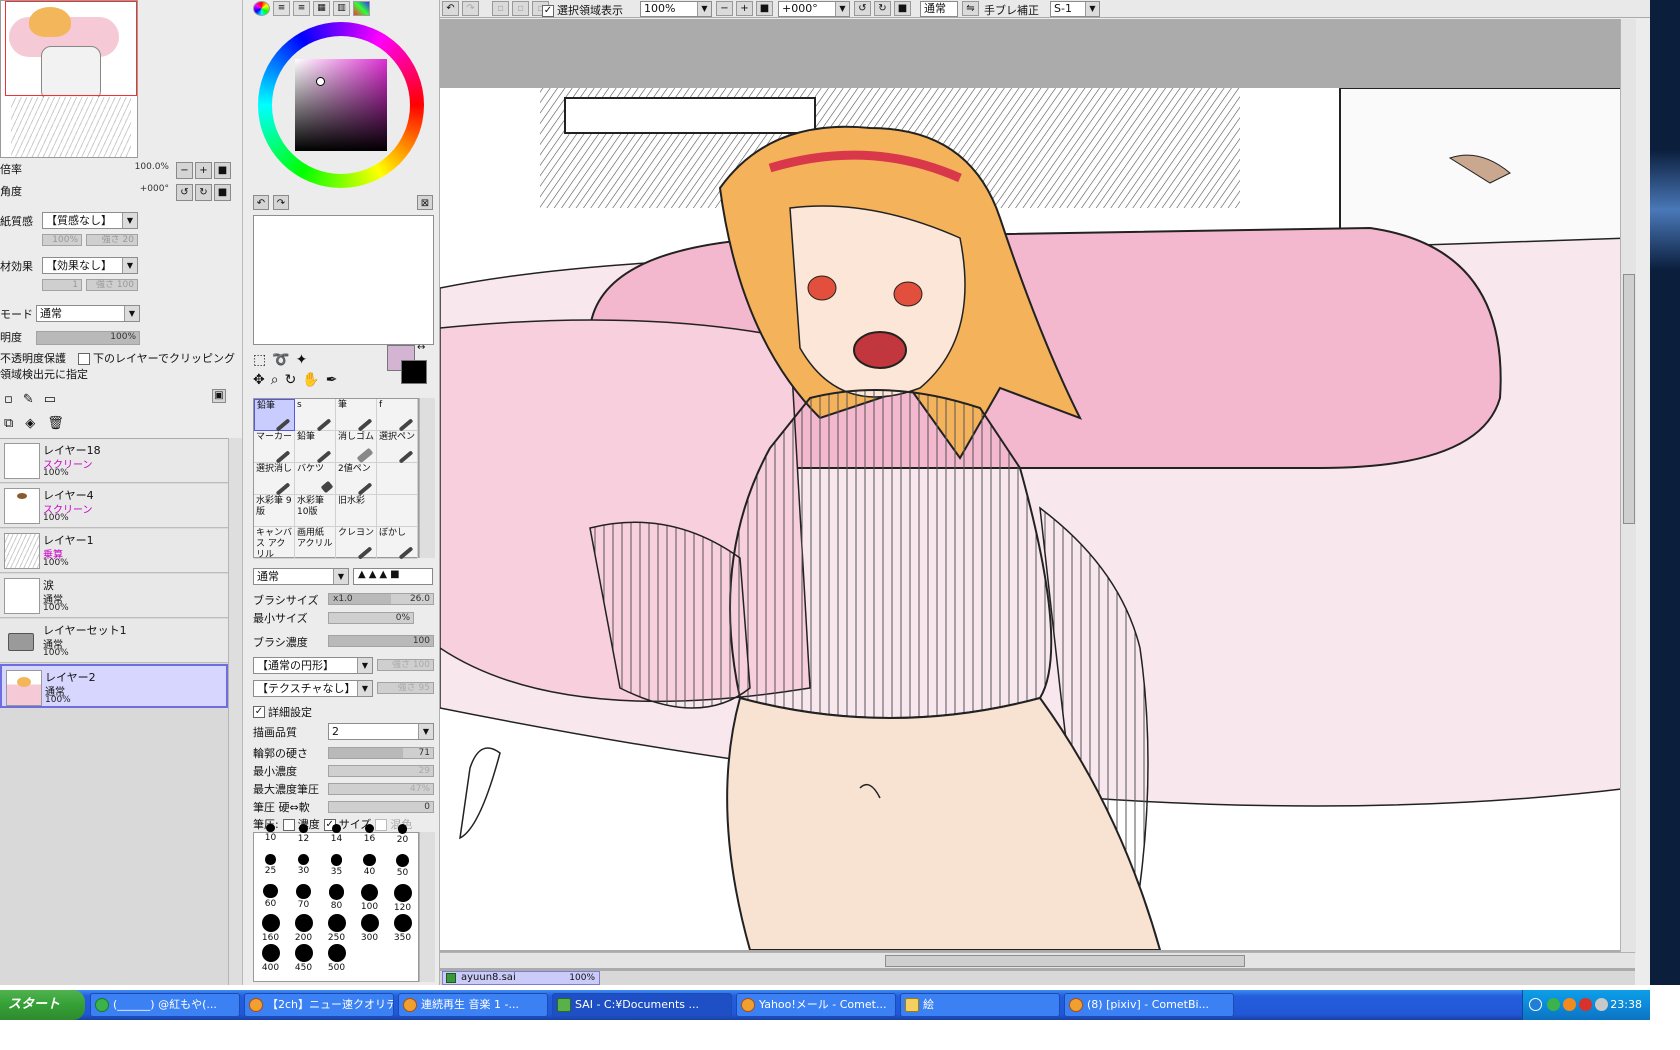 The width and height of the screenshot is (1680, 1050). What do you see at coordinates (356, 511) in the screenshot?
I see `tool-old-watercolor: 旧水彩` at bounding box center [356, 511].